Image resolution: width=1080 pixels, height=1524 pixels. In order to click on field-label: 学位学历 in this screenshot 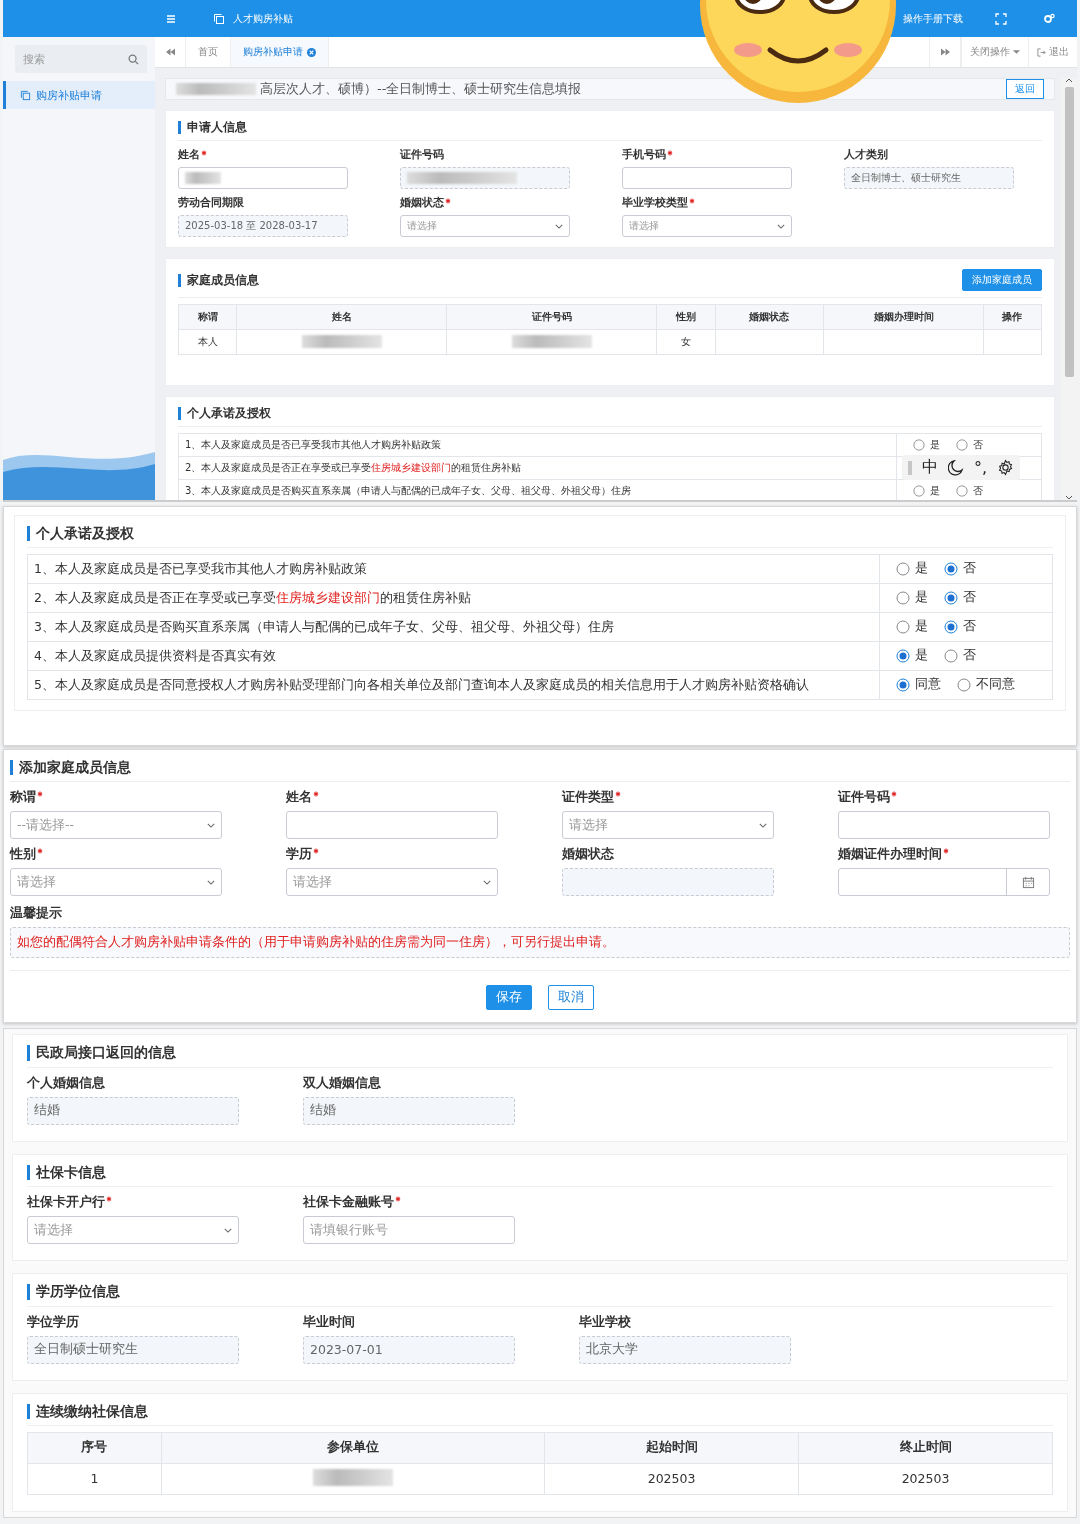, I will do `click(53, 1321)`.